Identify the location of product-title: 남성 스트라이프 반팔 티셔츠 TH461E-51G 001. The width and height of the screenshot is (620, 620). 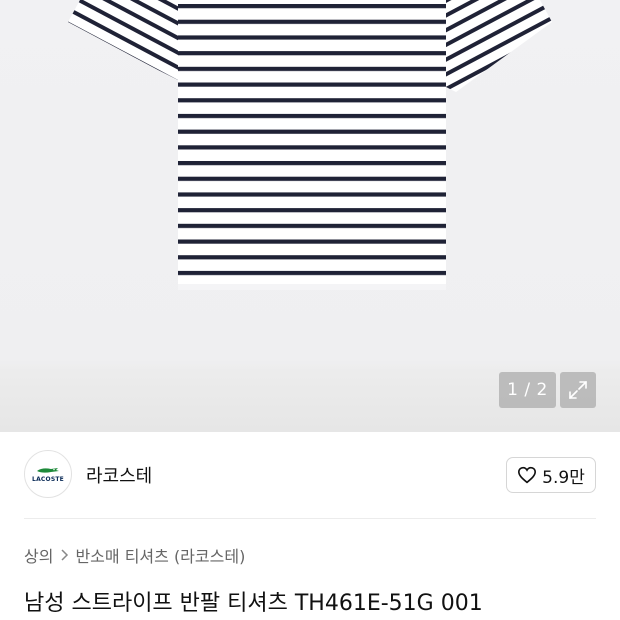
(253, 603).